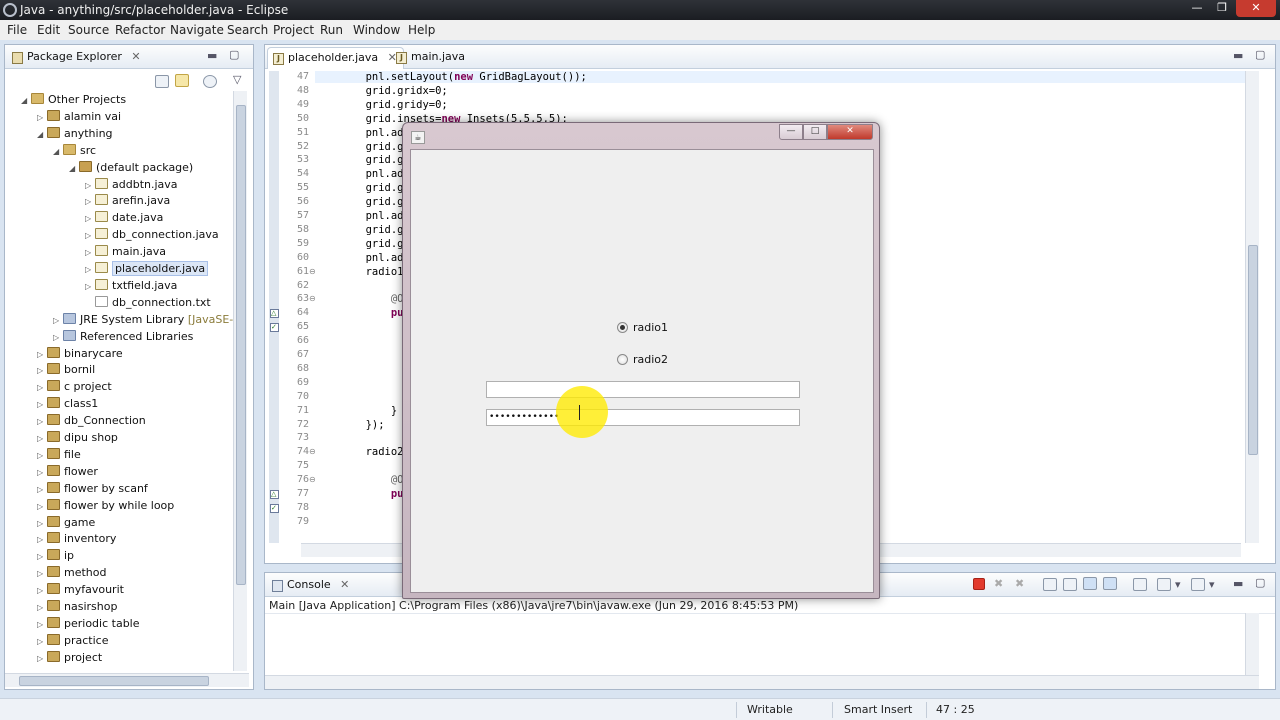 The image size is (1280, 720). I want to click on close-icon: ✕, so click(344, 584).